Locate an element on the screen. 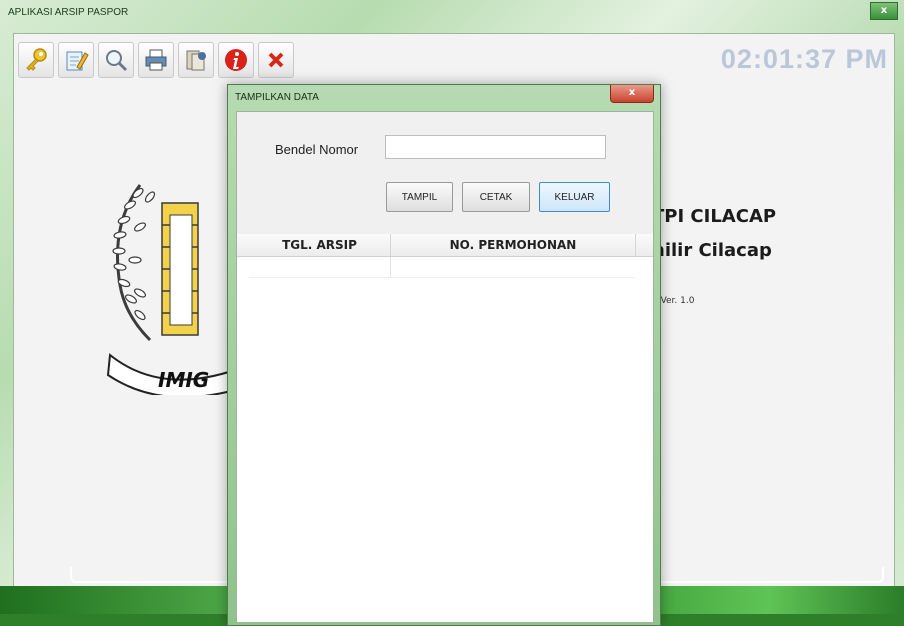  tampil-button: TAMPIL is located at coordinates (419, 197).